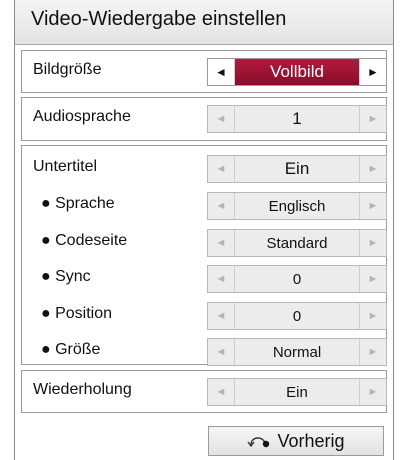  I want to click on title-bar: Video-Wiedergabe einstellen, so click(204, 22).